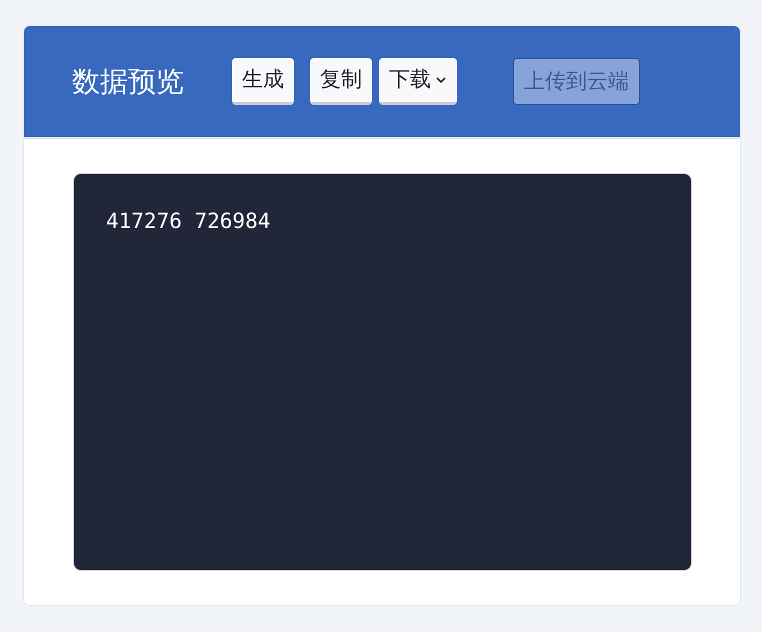 The height and width of the screenshot is (632, 762). Describe the element at coordinates (341, 81) in the screenshot. I see `action-button: 复制` at that location.